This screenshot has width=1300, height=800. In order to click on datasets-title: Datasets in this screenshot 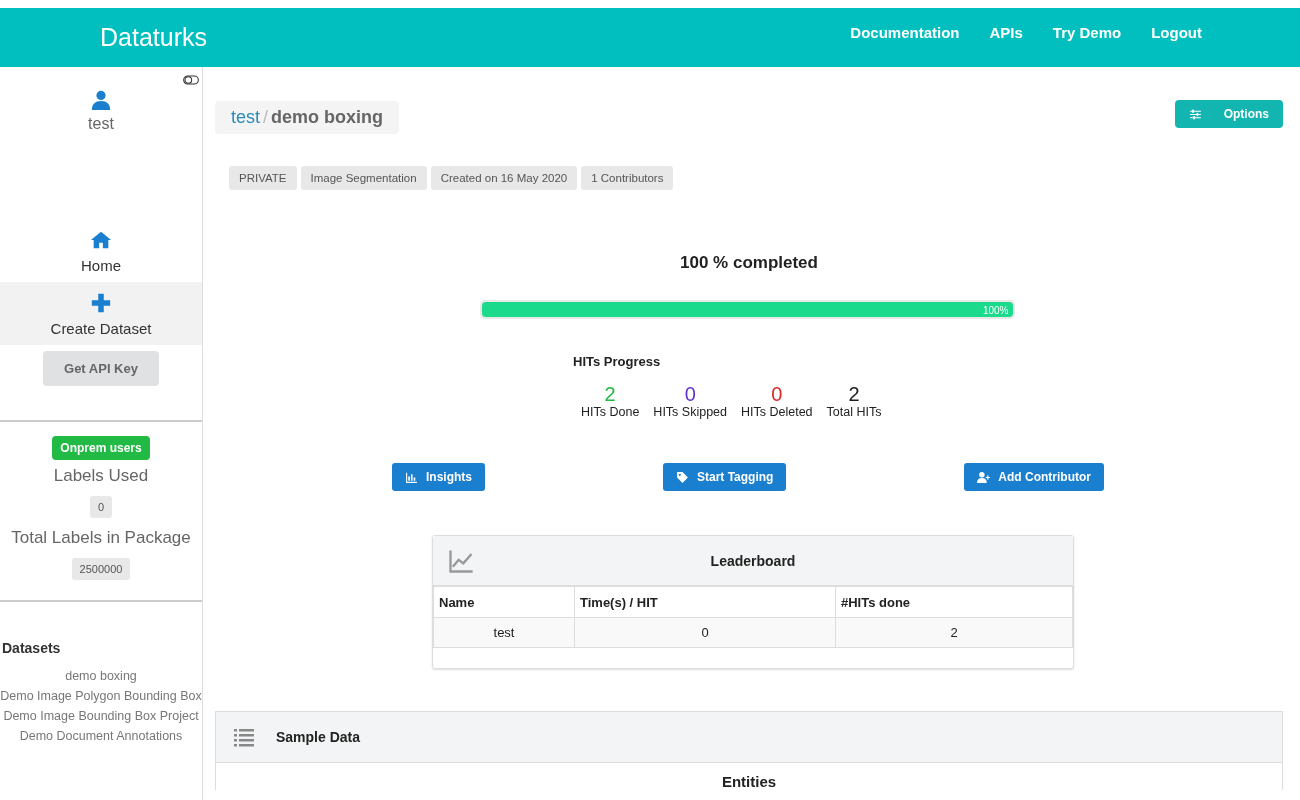, I will do `click(32, 648)`.